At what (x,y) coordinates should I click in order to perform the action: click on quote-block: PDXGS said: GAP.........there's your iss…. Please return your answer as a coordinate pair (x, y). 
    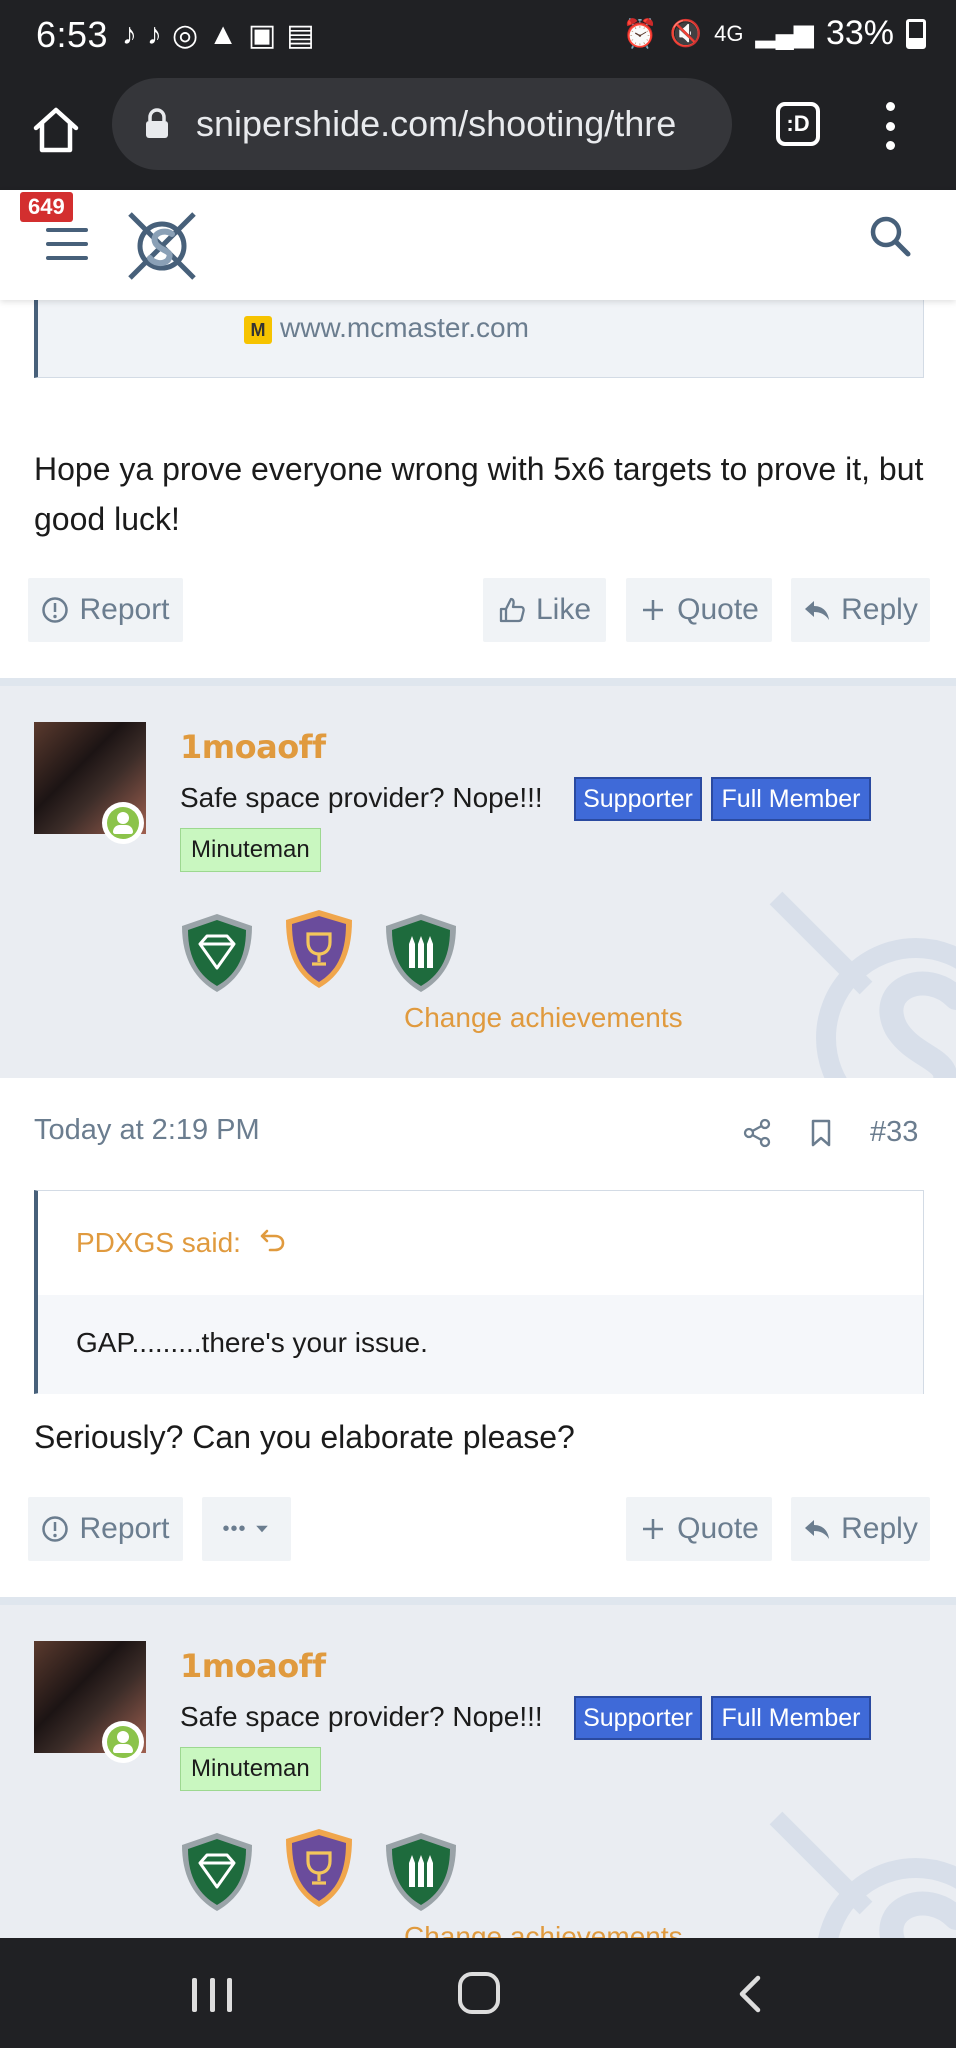
    Looking at the image, I should click on (479, 1292).